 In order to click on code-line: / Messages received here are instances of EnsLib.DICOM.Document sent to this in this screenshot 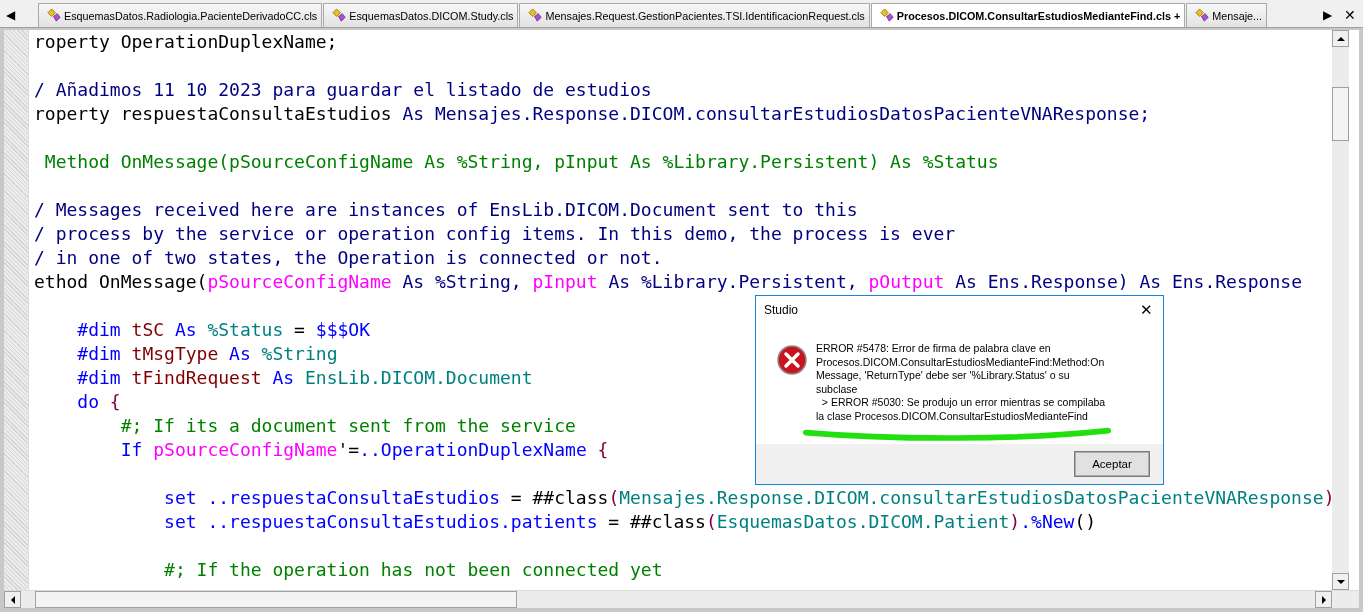, I will do `click(446, 210)`.